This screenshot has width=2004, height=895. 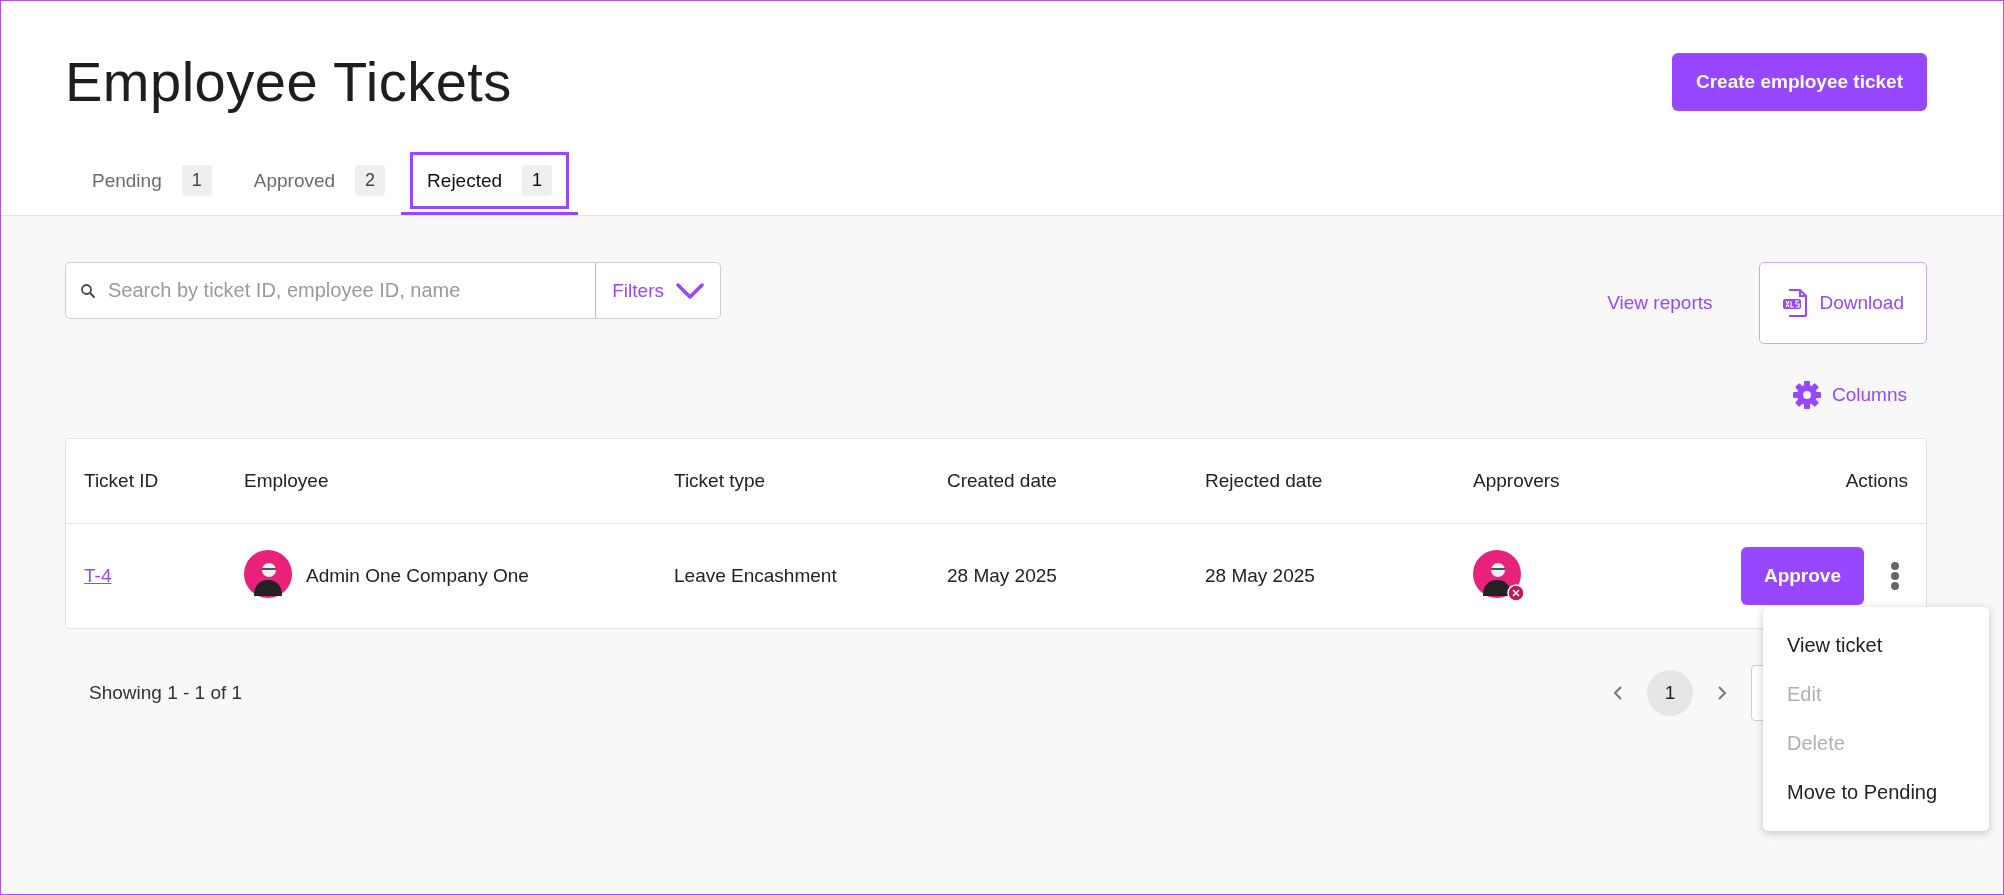 I want to click on chevron-left-icon, so click(x=1618, y=693).